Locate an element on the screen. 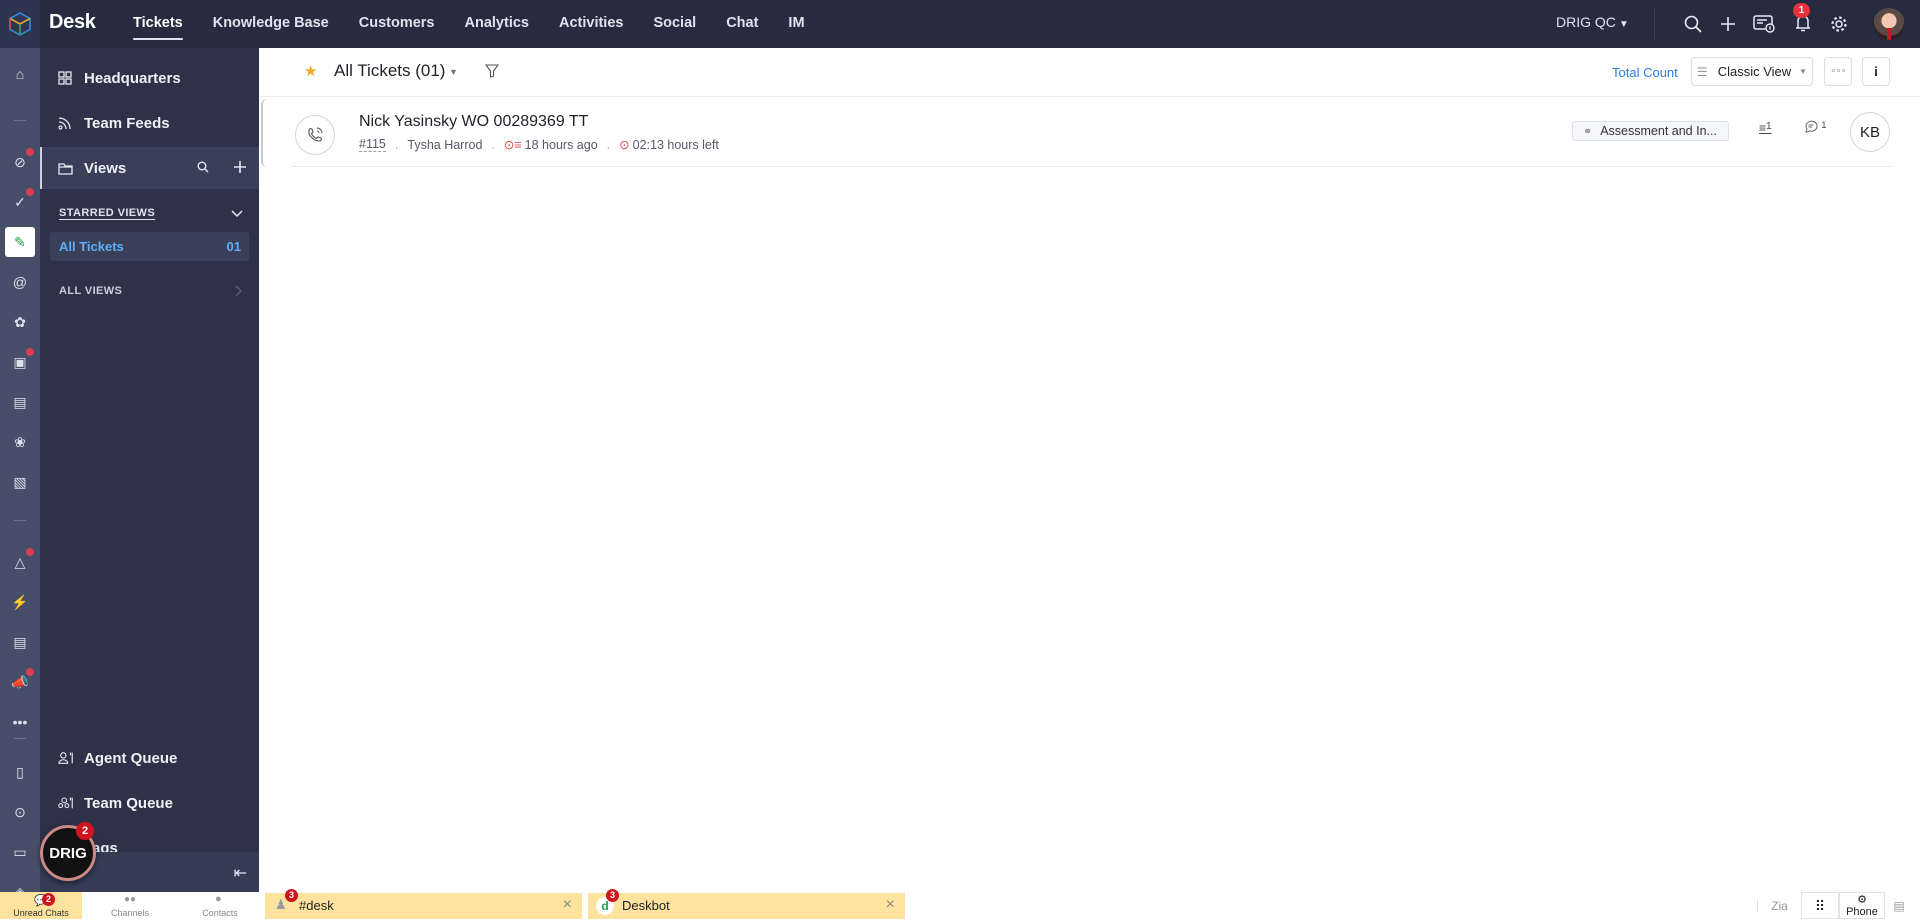 This screenshot has height=920, width=1920. zia-icon: Zia is located at coordinates (1779, 905).